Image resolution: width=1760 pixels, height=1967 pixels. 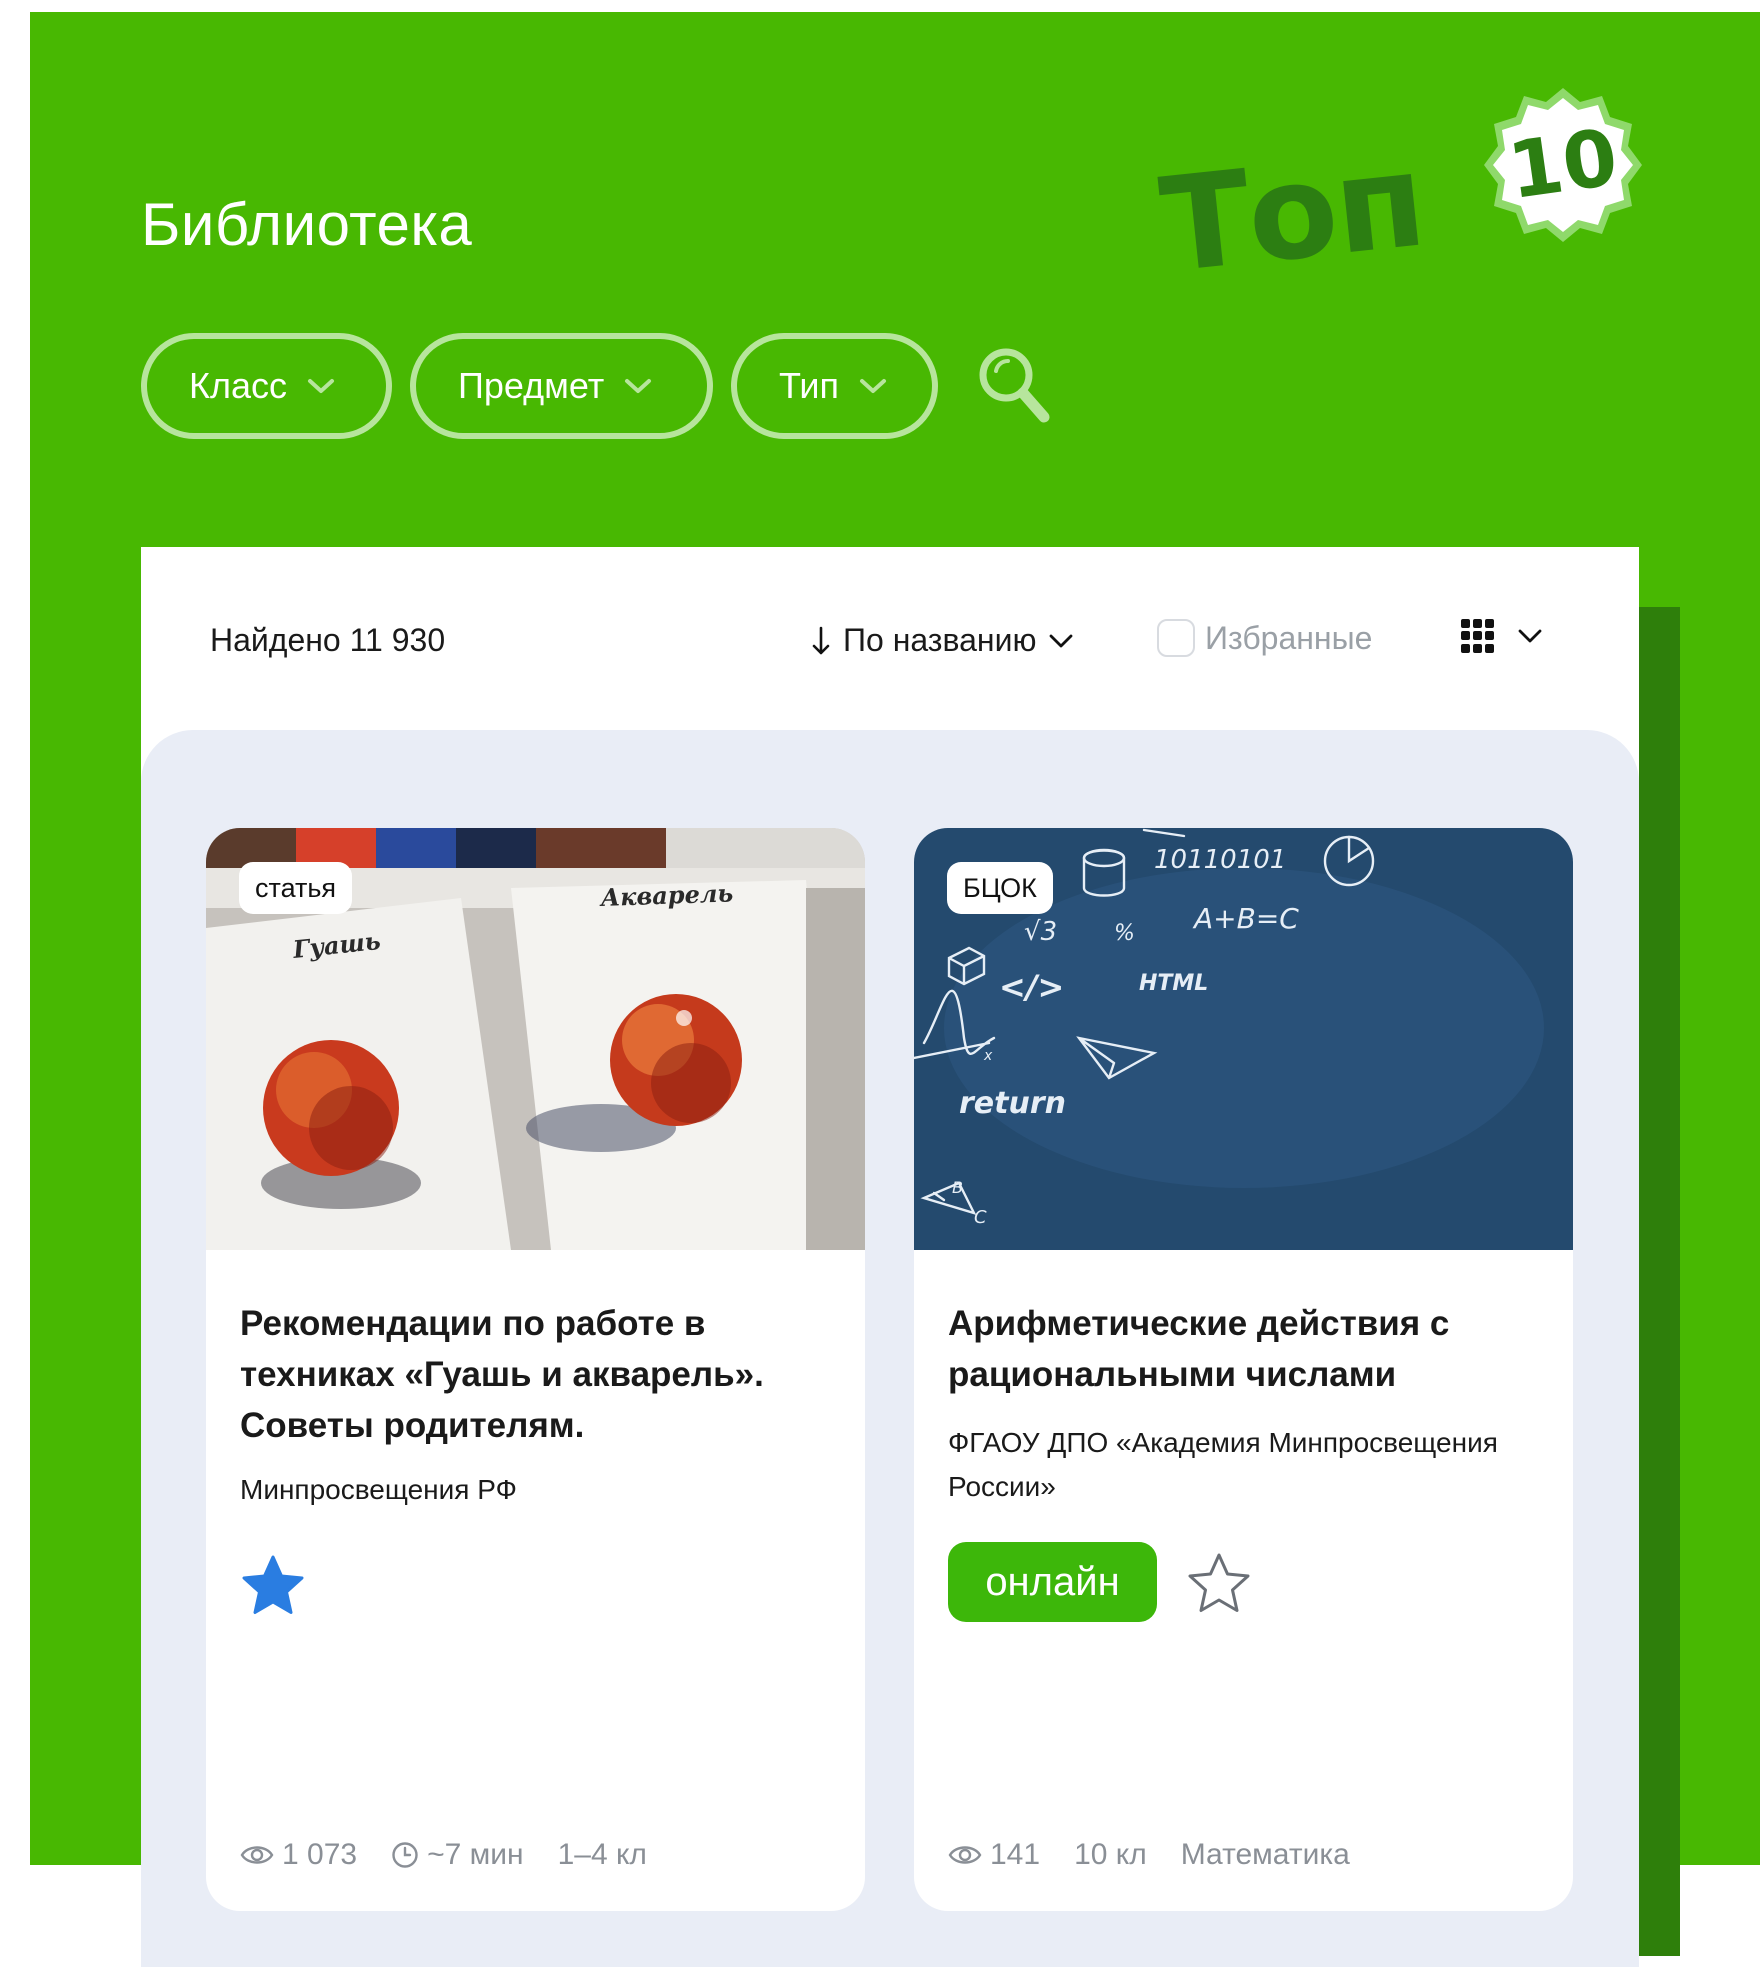 What do you see at coordinates (1052, 1582) in the screenshot?
I see `online-badge: онлайн` at bounding box center [1052, 1582].